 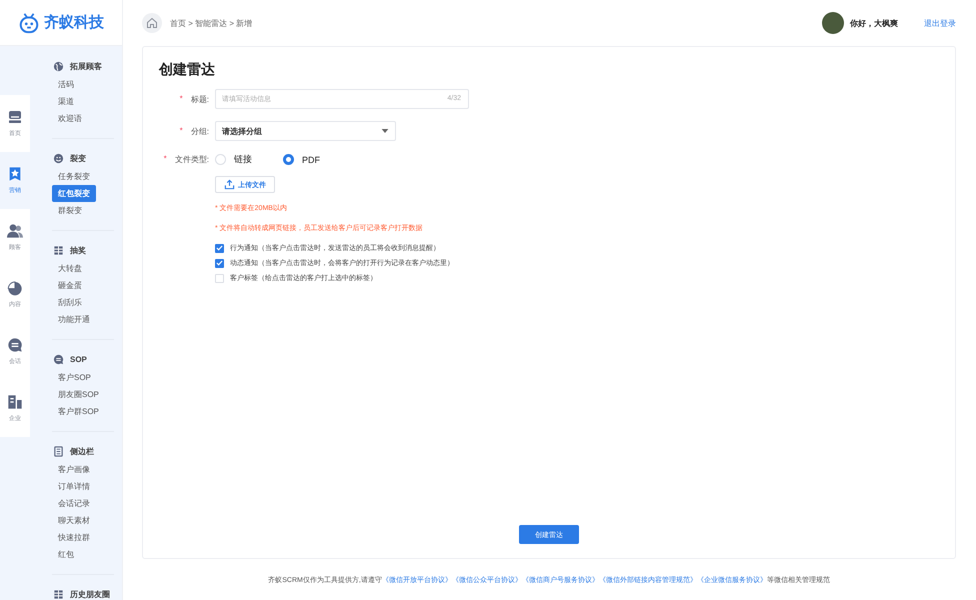 I want to click on menu-item: 刮刮乐, so click(x=70, y=302).